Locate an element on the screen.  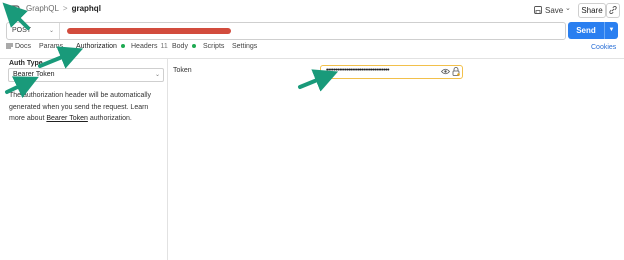
arrow-auth-type is located at coordinates (22, 87).